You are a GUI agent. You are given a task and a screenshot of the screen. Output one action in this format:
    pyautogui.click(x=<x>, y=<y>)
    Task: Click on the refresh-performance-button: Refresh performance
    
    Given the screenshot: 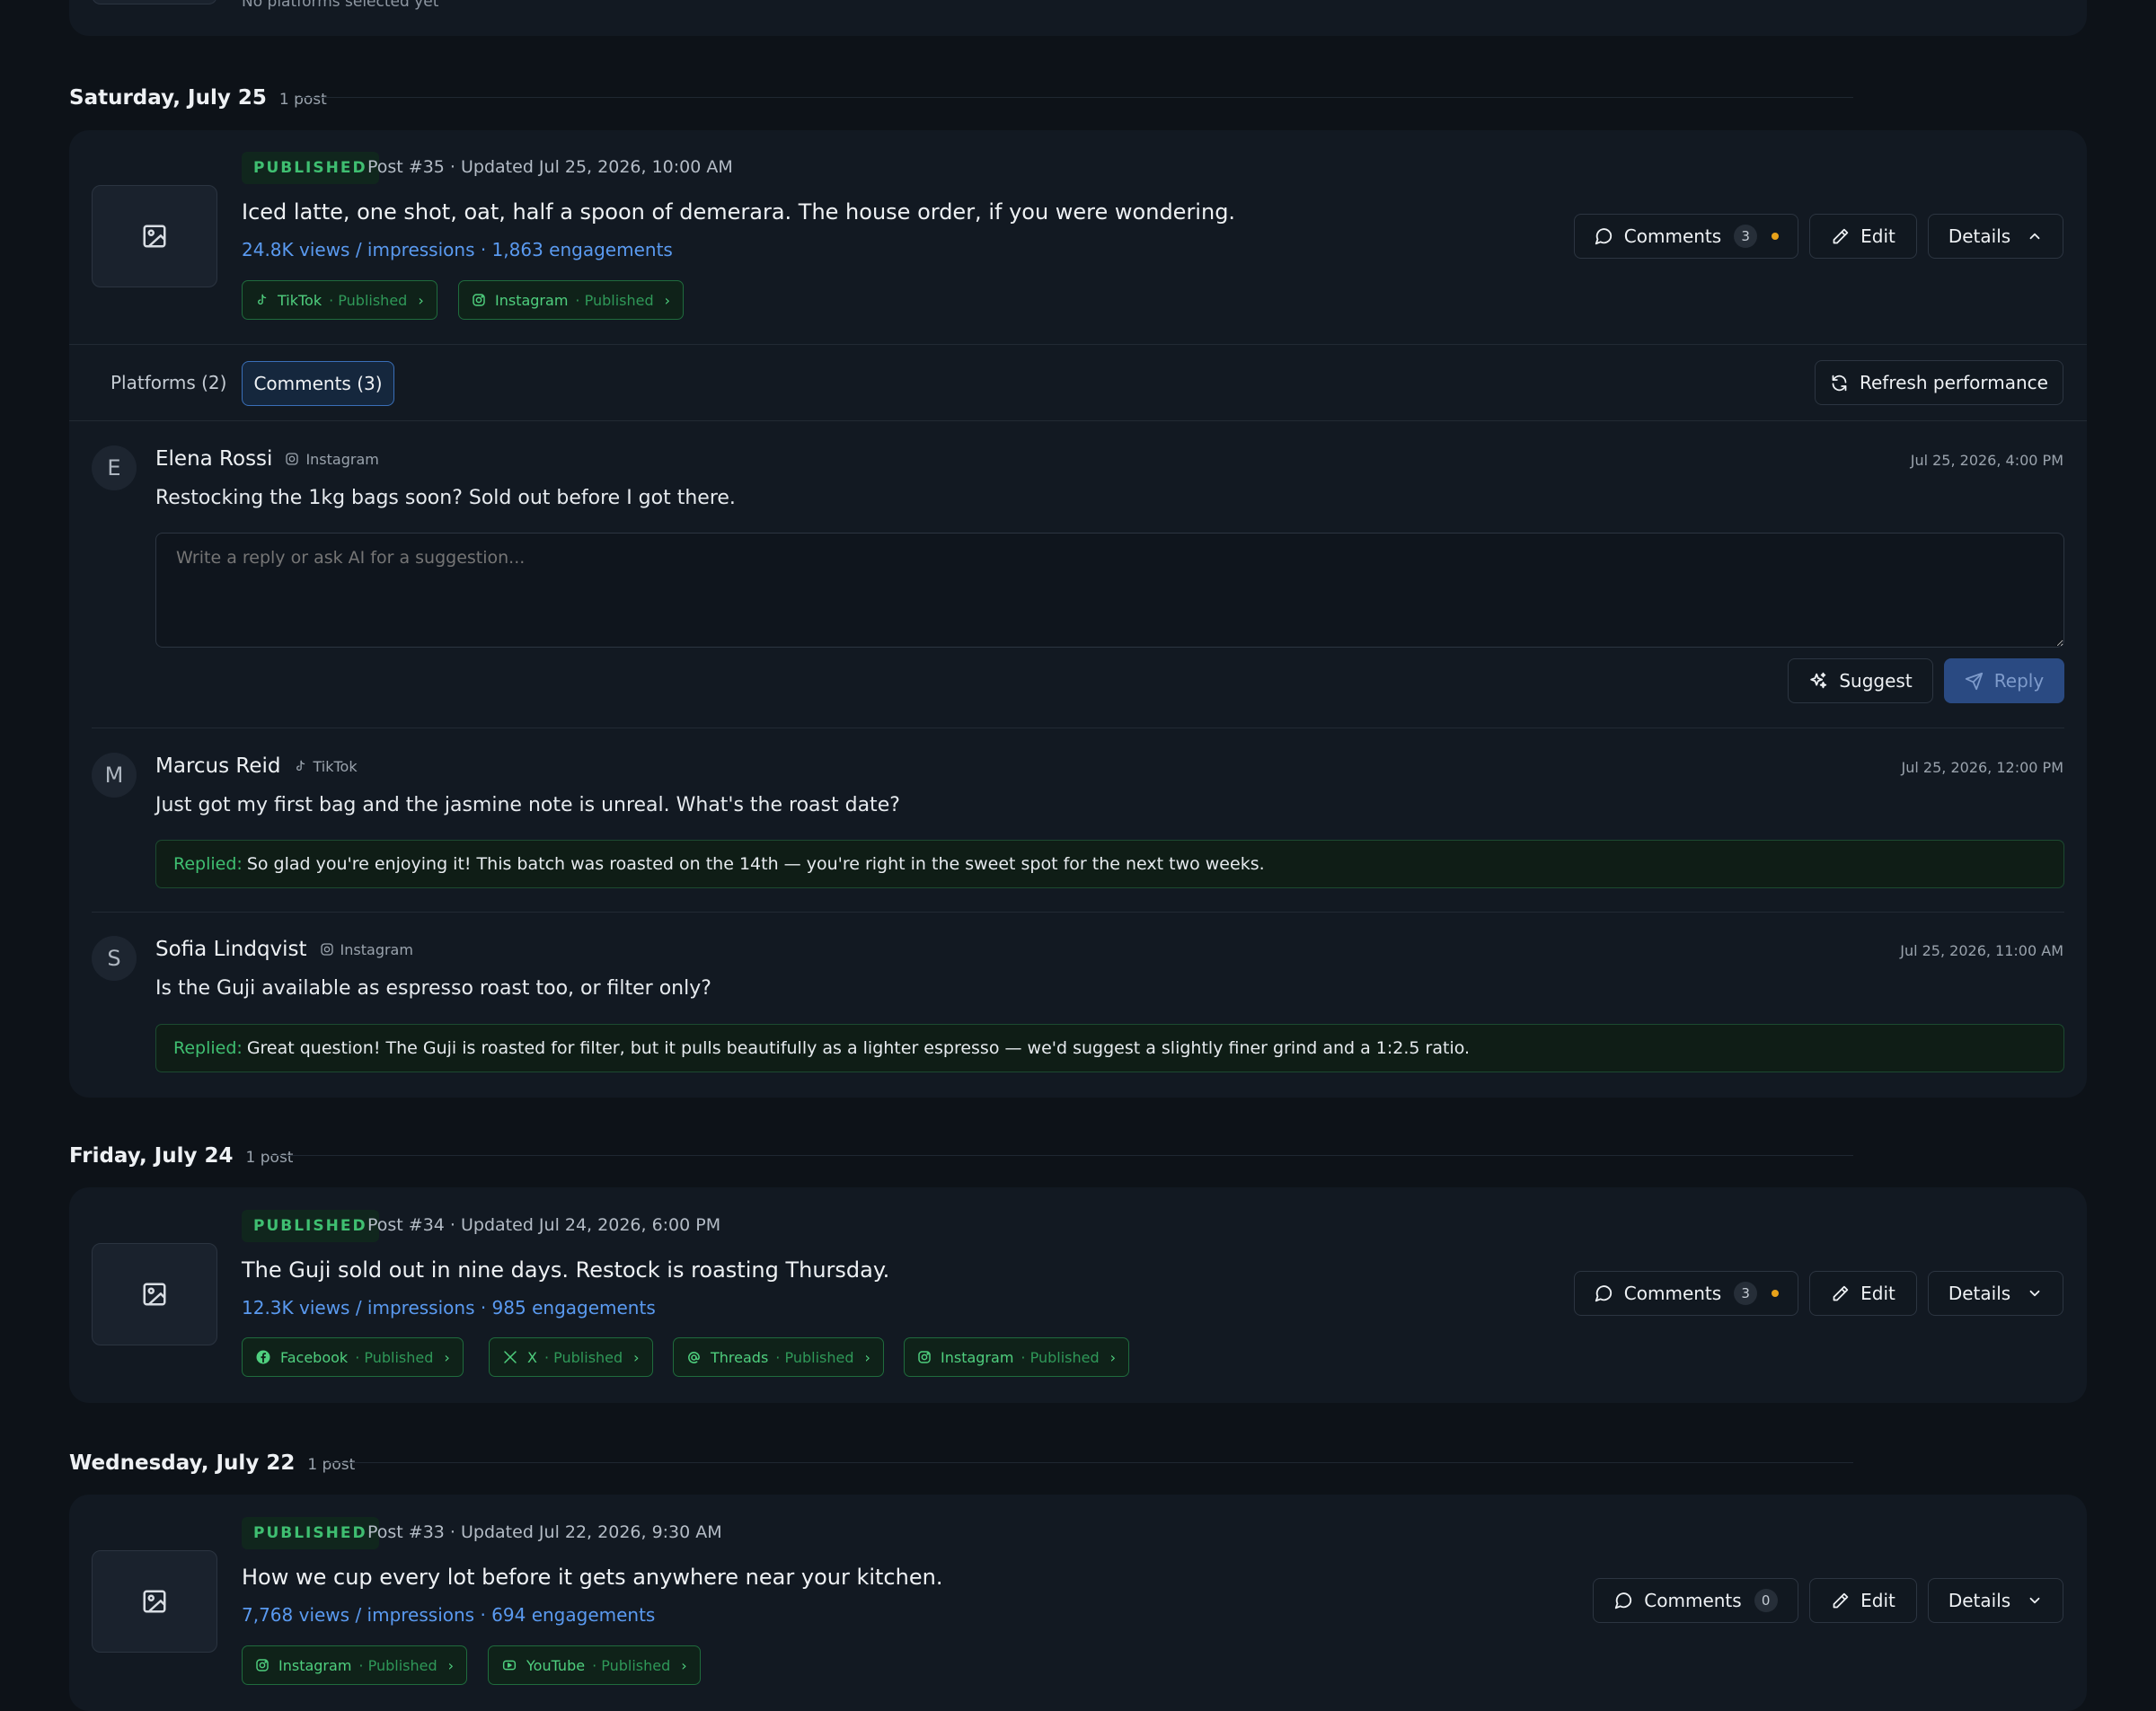 What is the action you would take?
    pyautogui.click(x=1939, y=382)
    